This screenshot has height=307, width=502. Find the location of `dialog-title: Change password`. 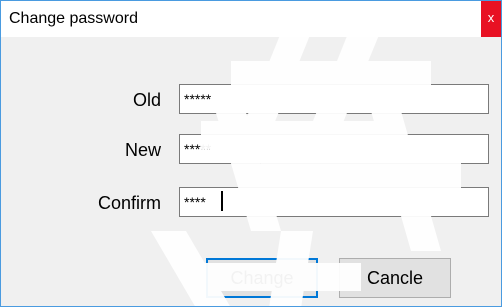

dialog-title: Change password is located at coordinates (73, 18).